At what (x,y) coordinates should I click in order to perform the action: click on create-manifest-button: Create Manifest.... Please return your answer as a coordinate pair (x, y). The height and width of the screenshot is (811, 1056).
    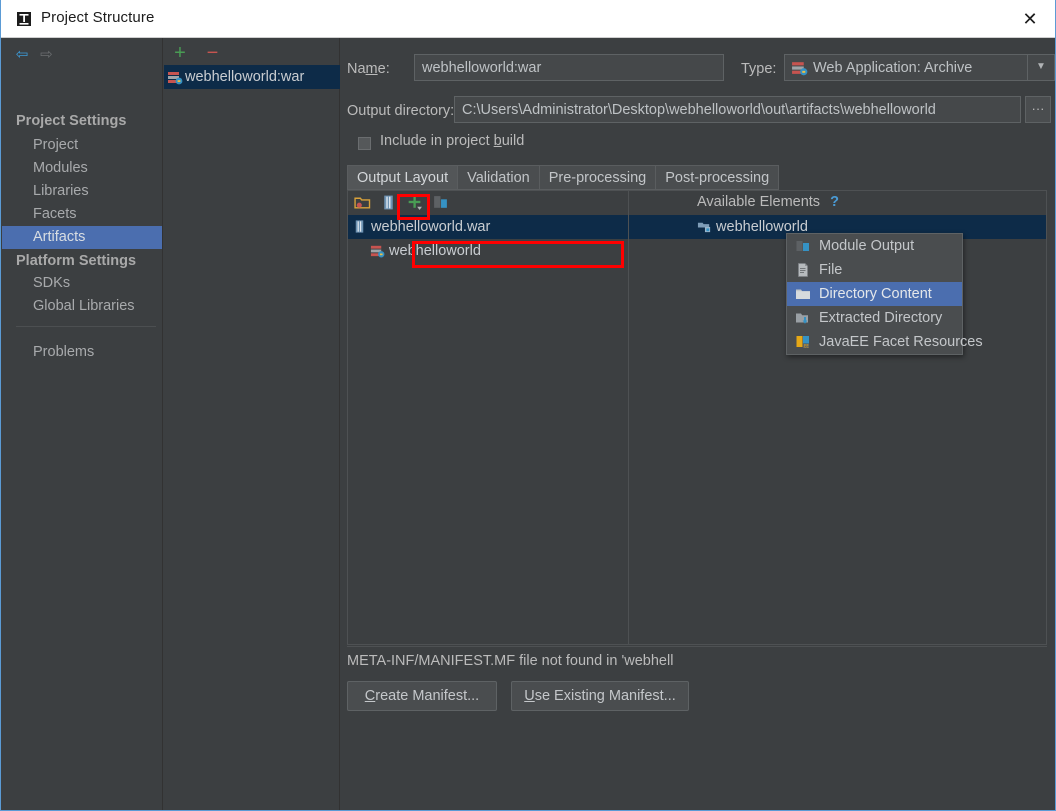
    Looking at the image, I should click on (422, 696).